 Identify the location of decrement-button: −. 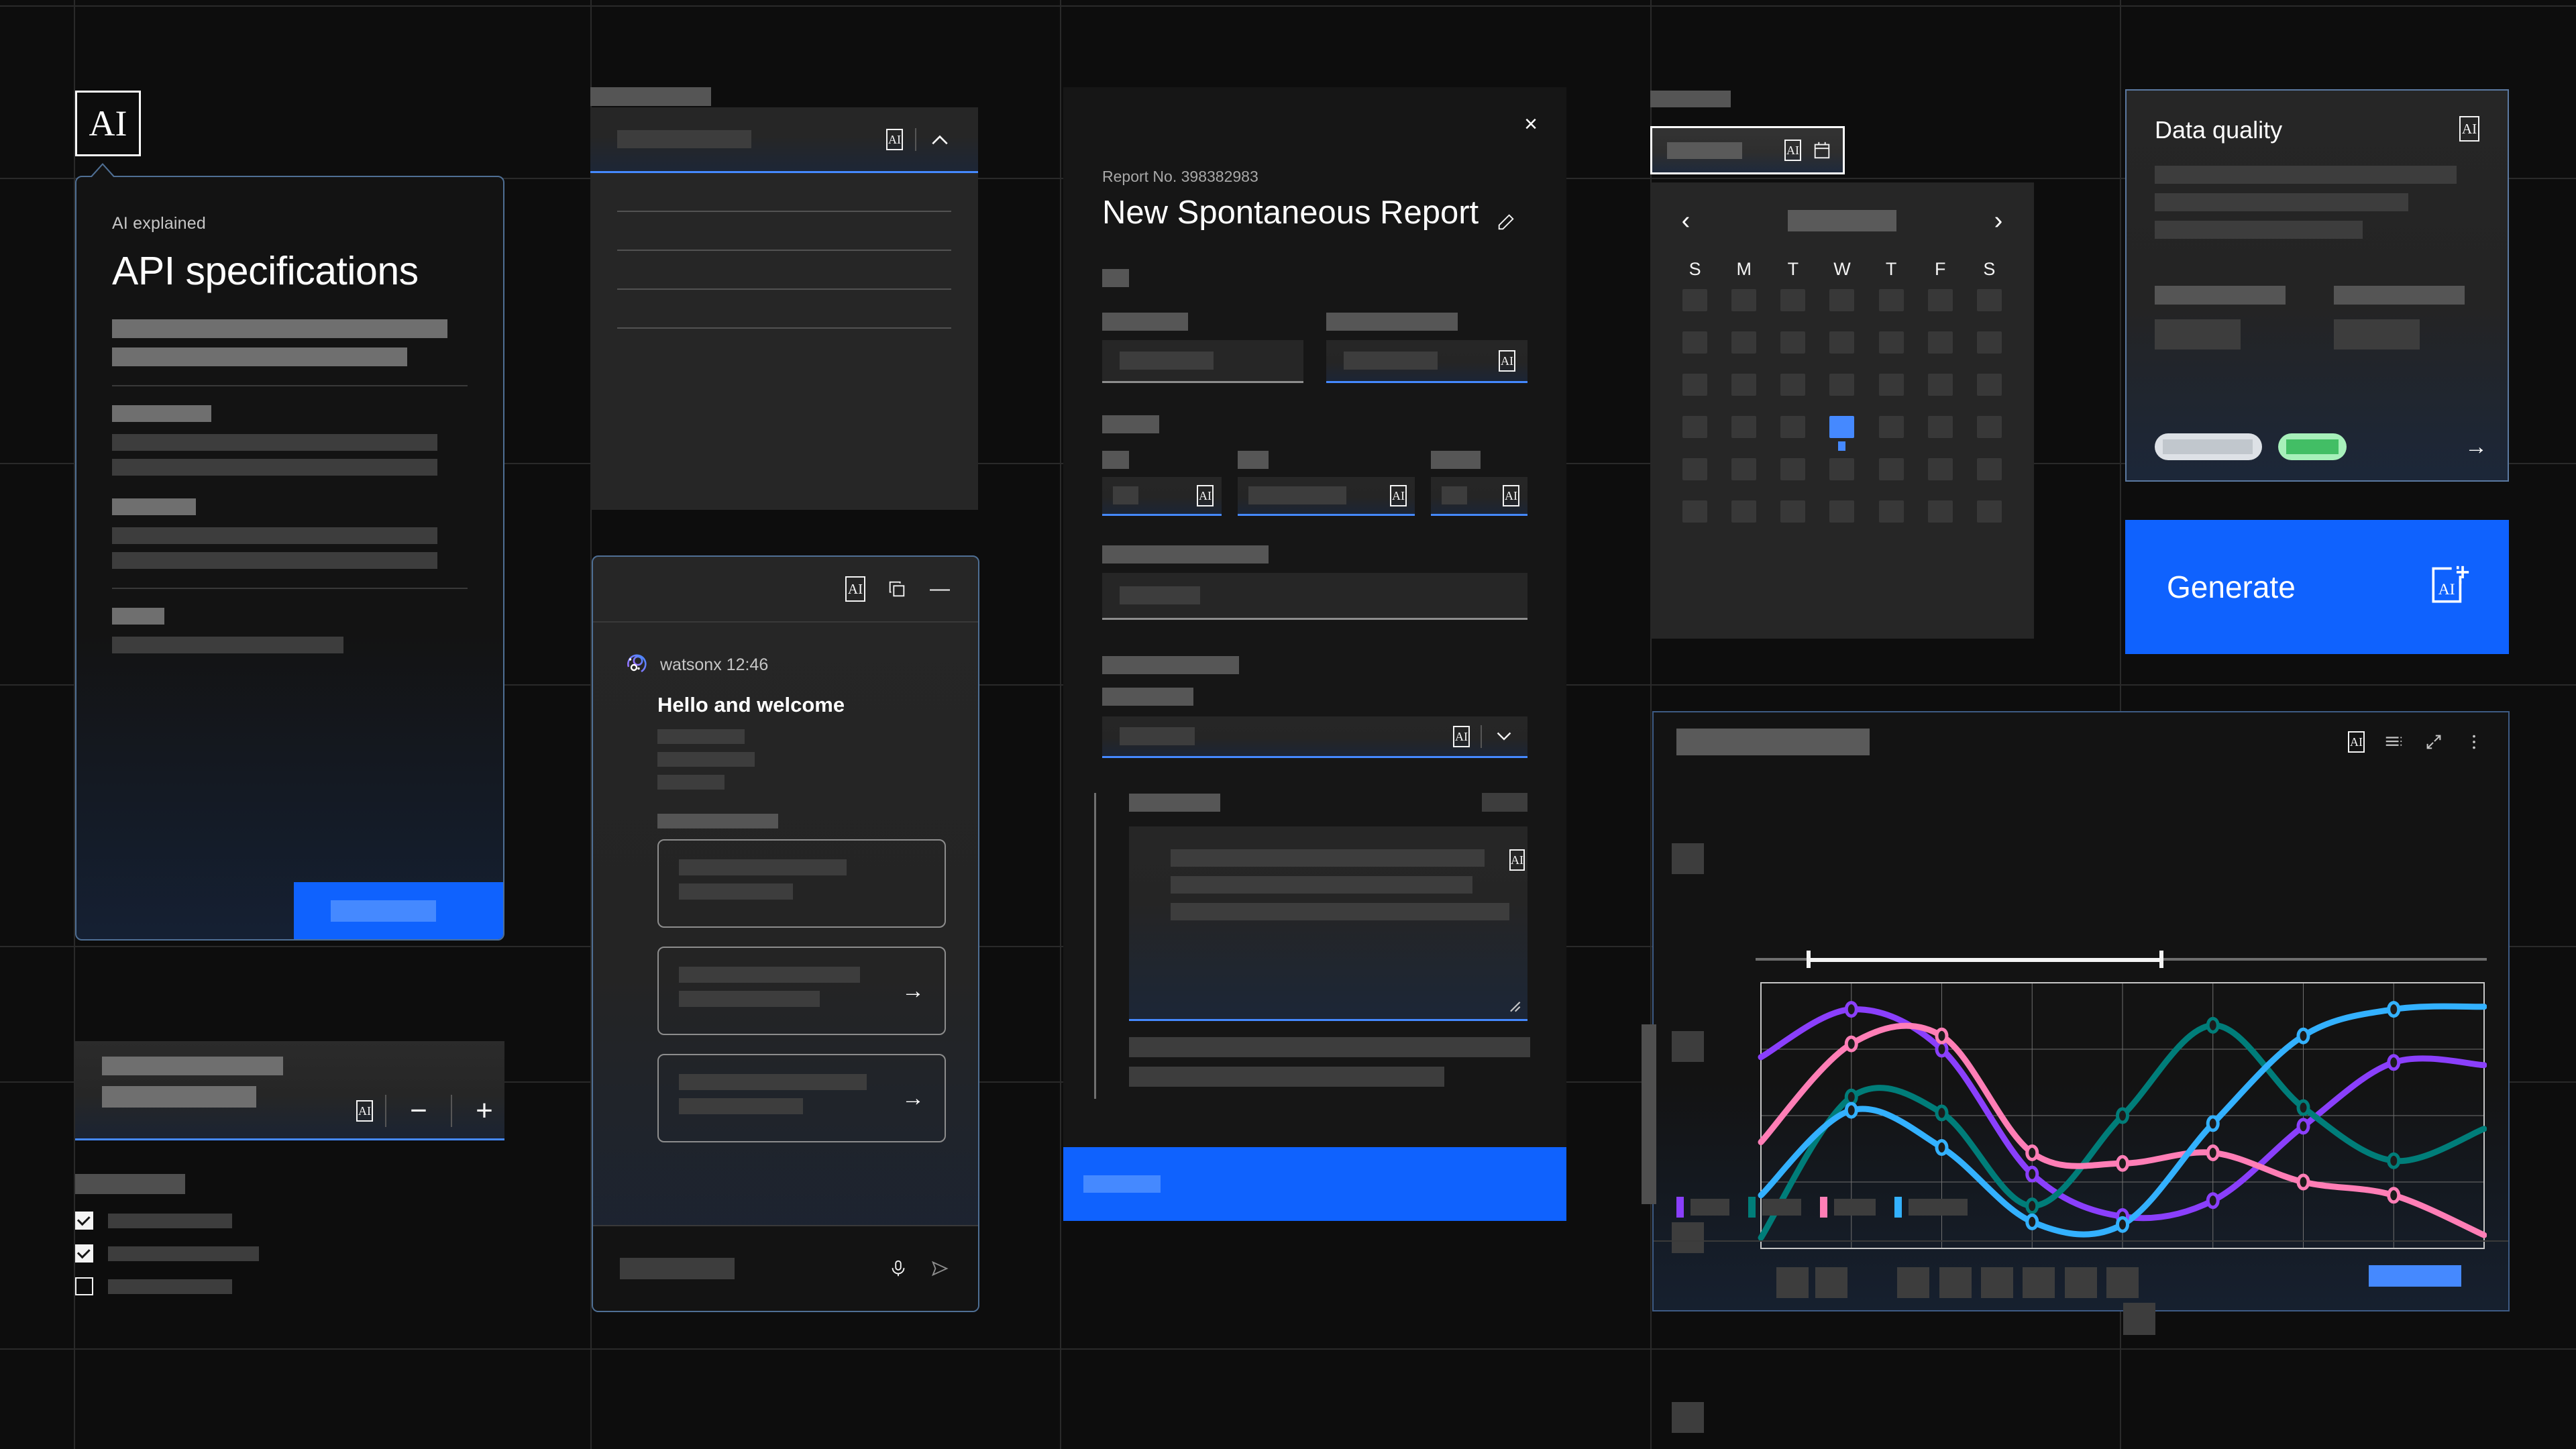
(418, 1111).